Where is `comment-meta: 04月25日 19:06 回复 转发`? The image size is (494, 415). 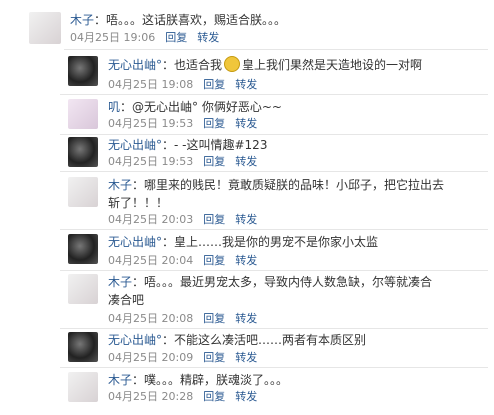
comment-meta: 04月25日 19:06 回复 转发 is located at coordinates (144, 38).